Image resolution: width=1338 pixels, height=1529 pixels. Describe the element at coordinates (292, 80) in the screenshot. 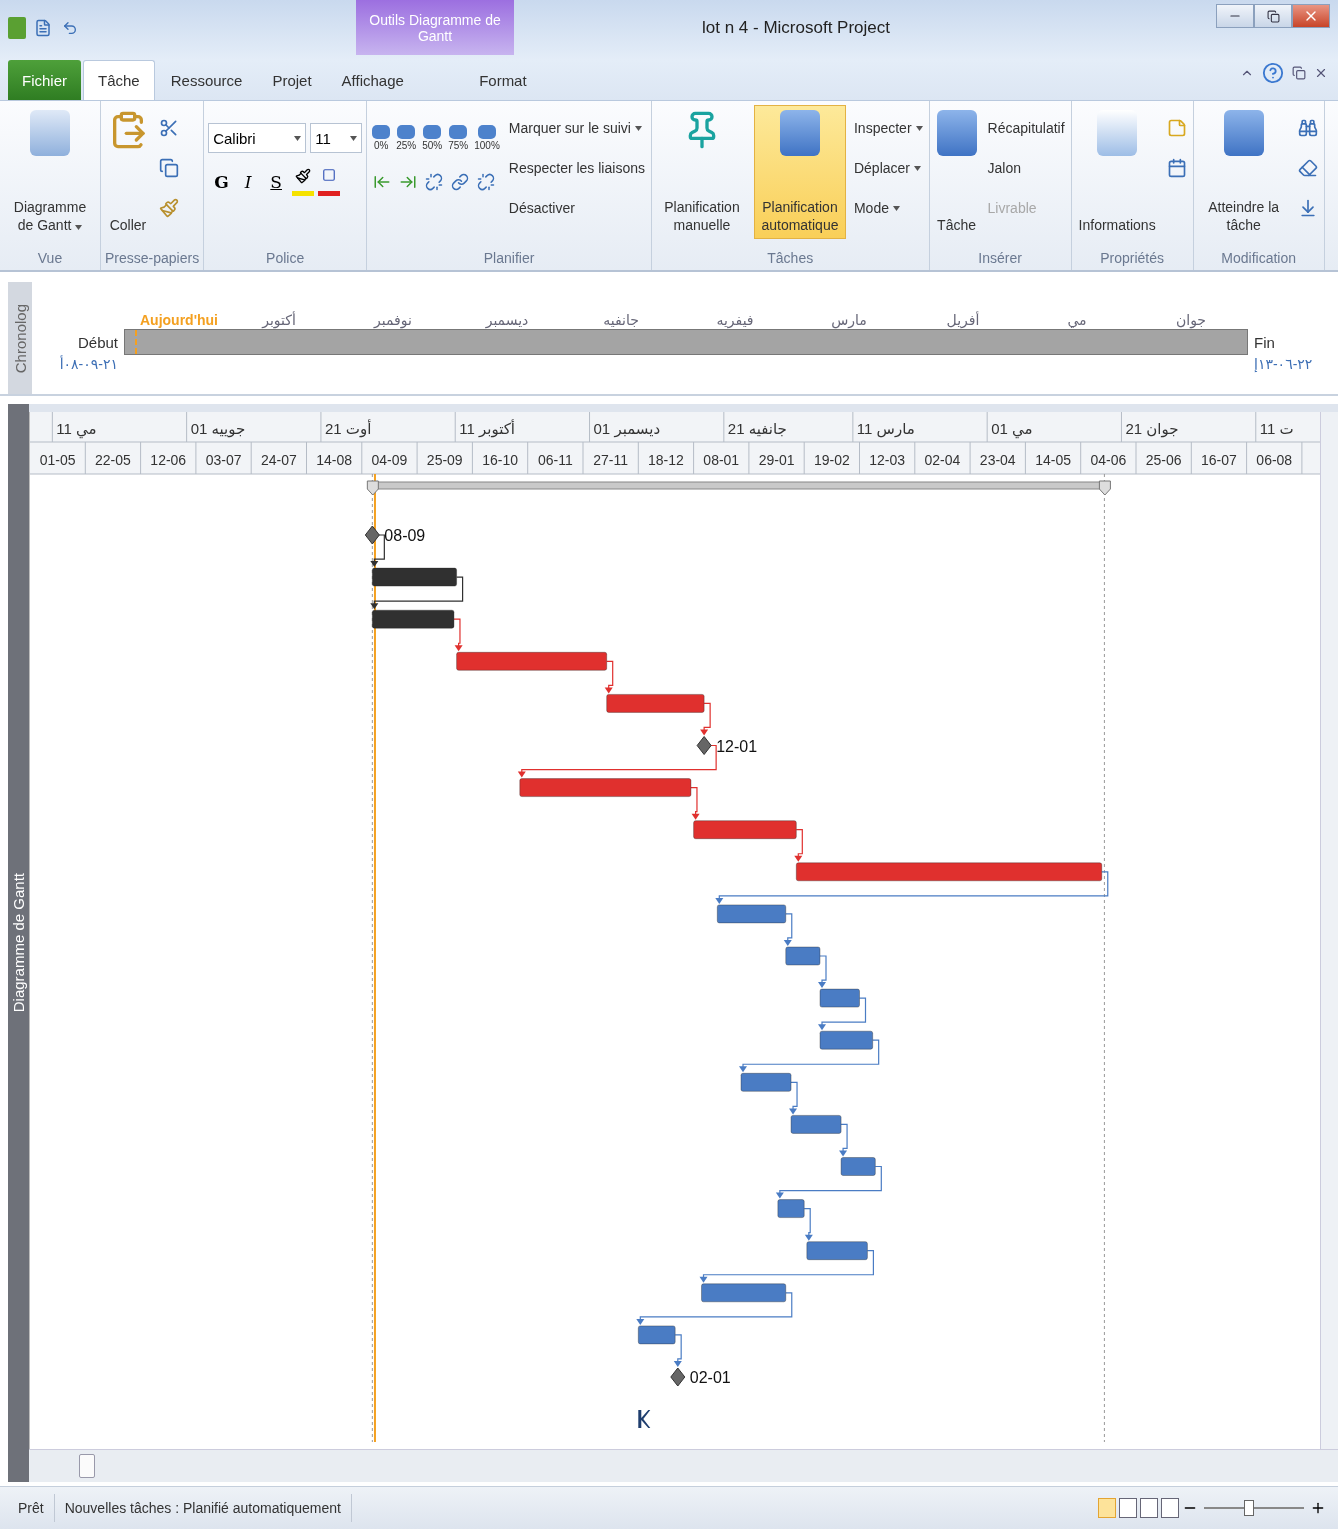

I see `ribbon-tab: Projet` at that location.